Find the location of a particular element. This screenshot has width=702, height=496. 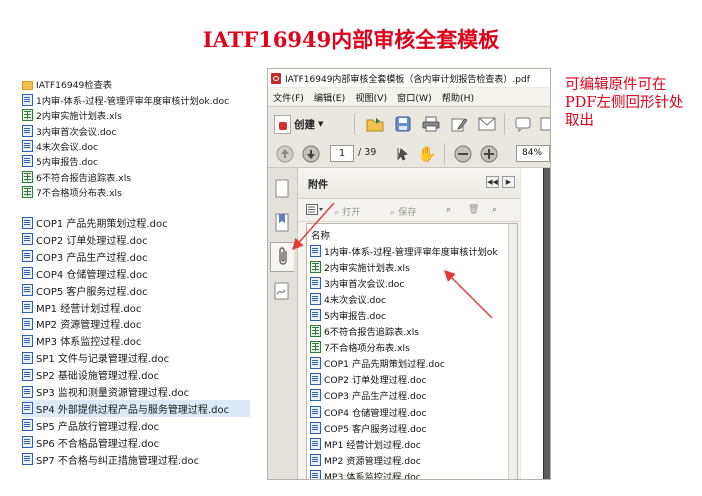

zoom-input: 84% is located at coordinates (533, 153).